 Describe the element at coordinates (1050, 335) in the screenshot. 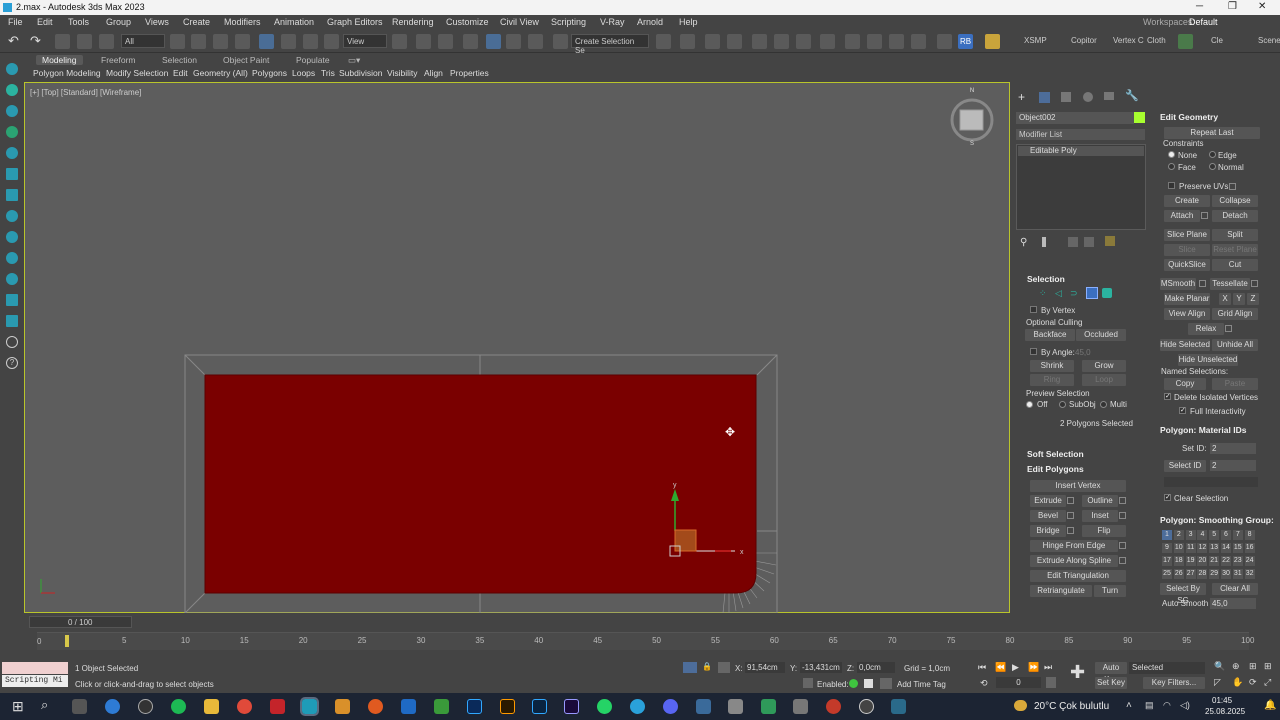

I see `backface-button: Backface` at that location.